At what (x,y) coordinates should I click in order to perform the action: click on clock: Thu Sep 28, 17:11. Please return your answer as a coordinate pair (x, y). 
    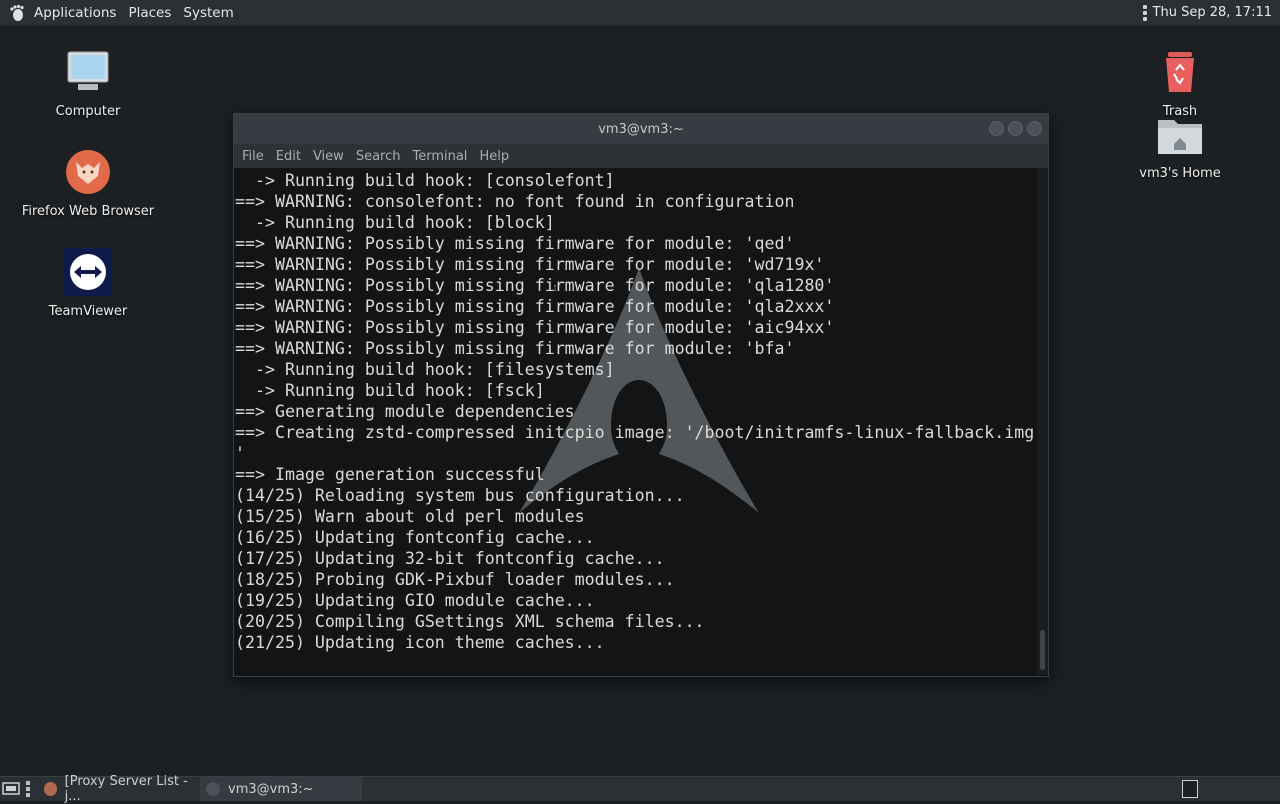
    Looking at the image, I should click on (1212, 12).